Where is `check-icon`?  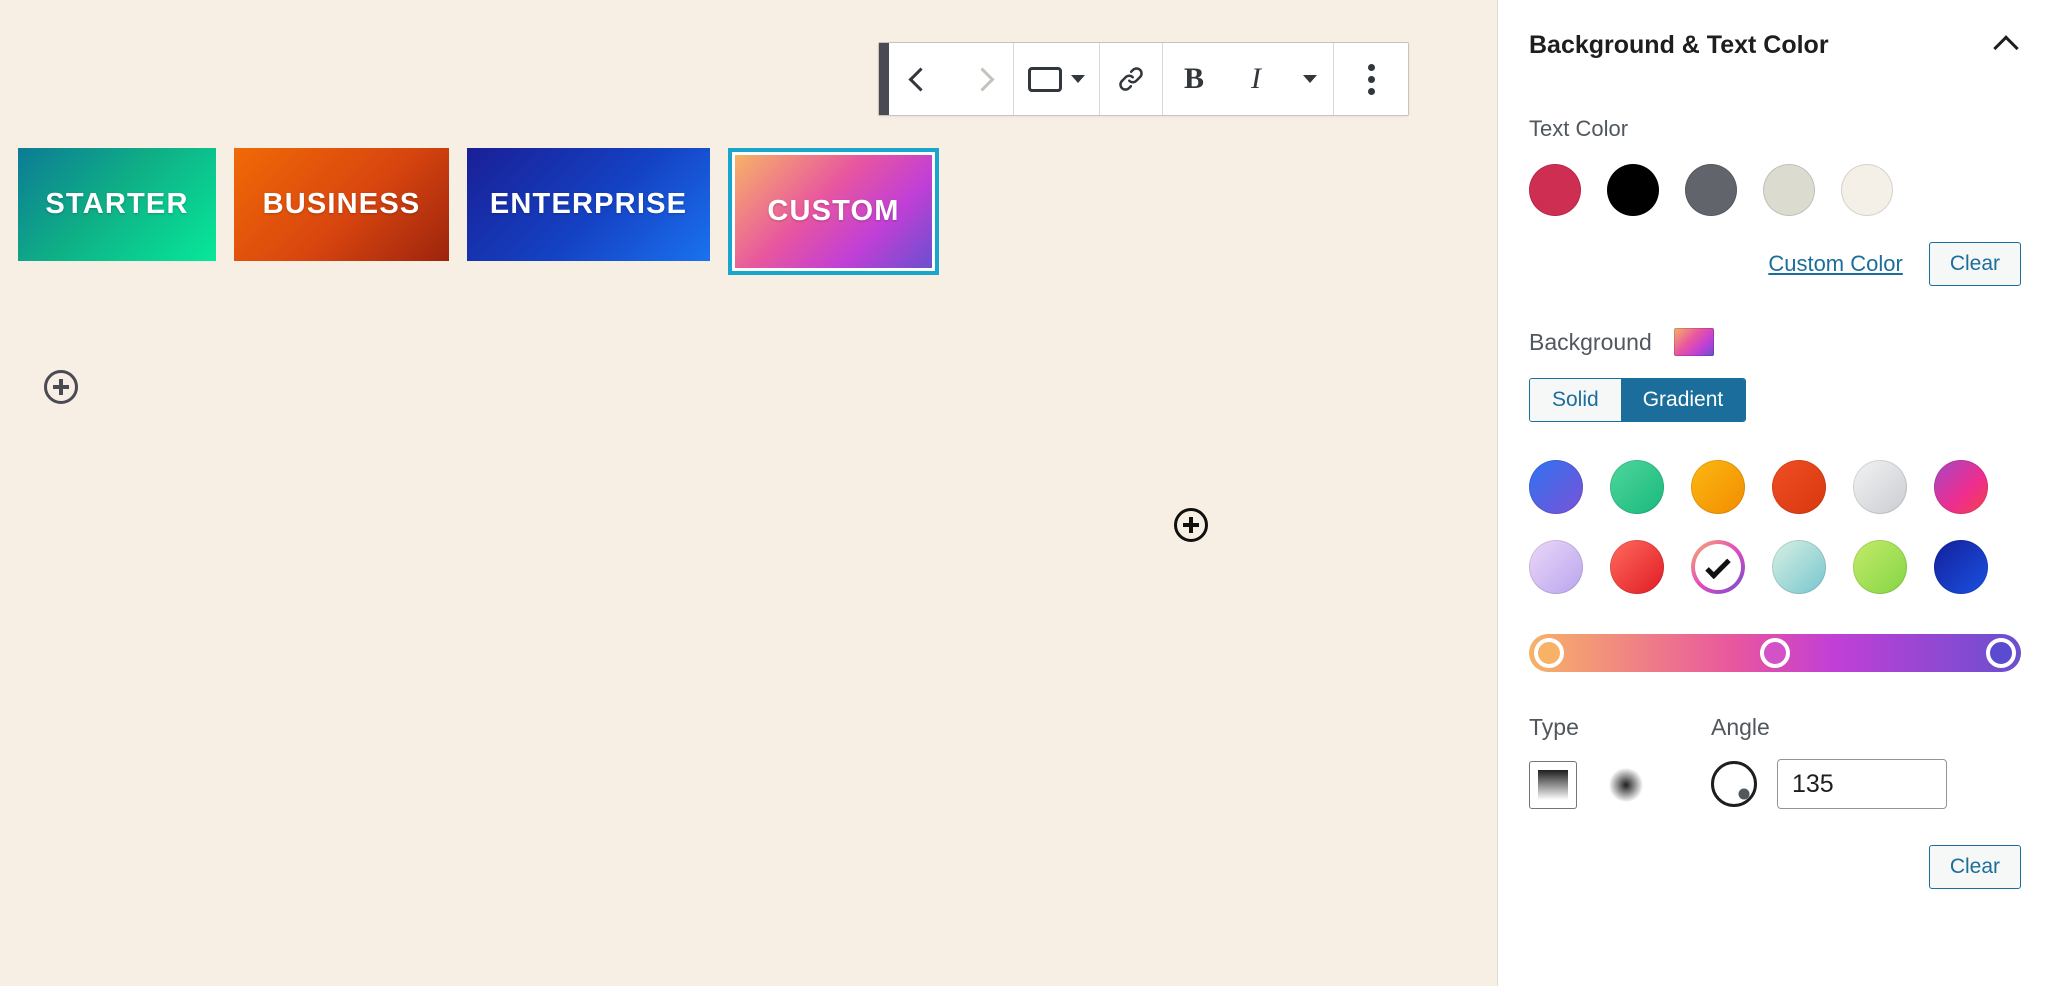 check-icon is located at coordinates (1718, 566).